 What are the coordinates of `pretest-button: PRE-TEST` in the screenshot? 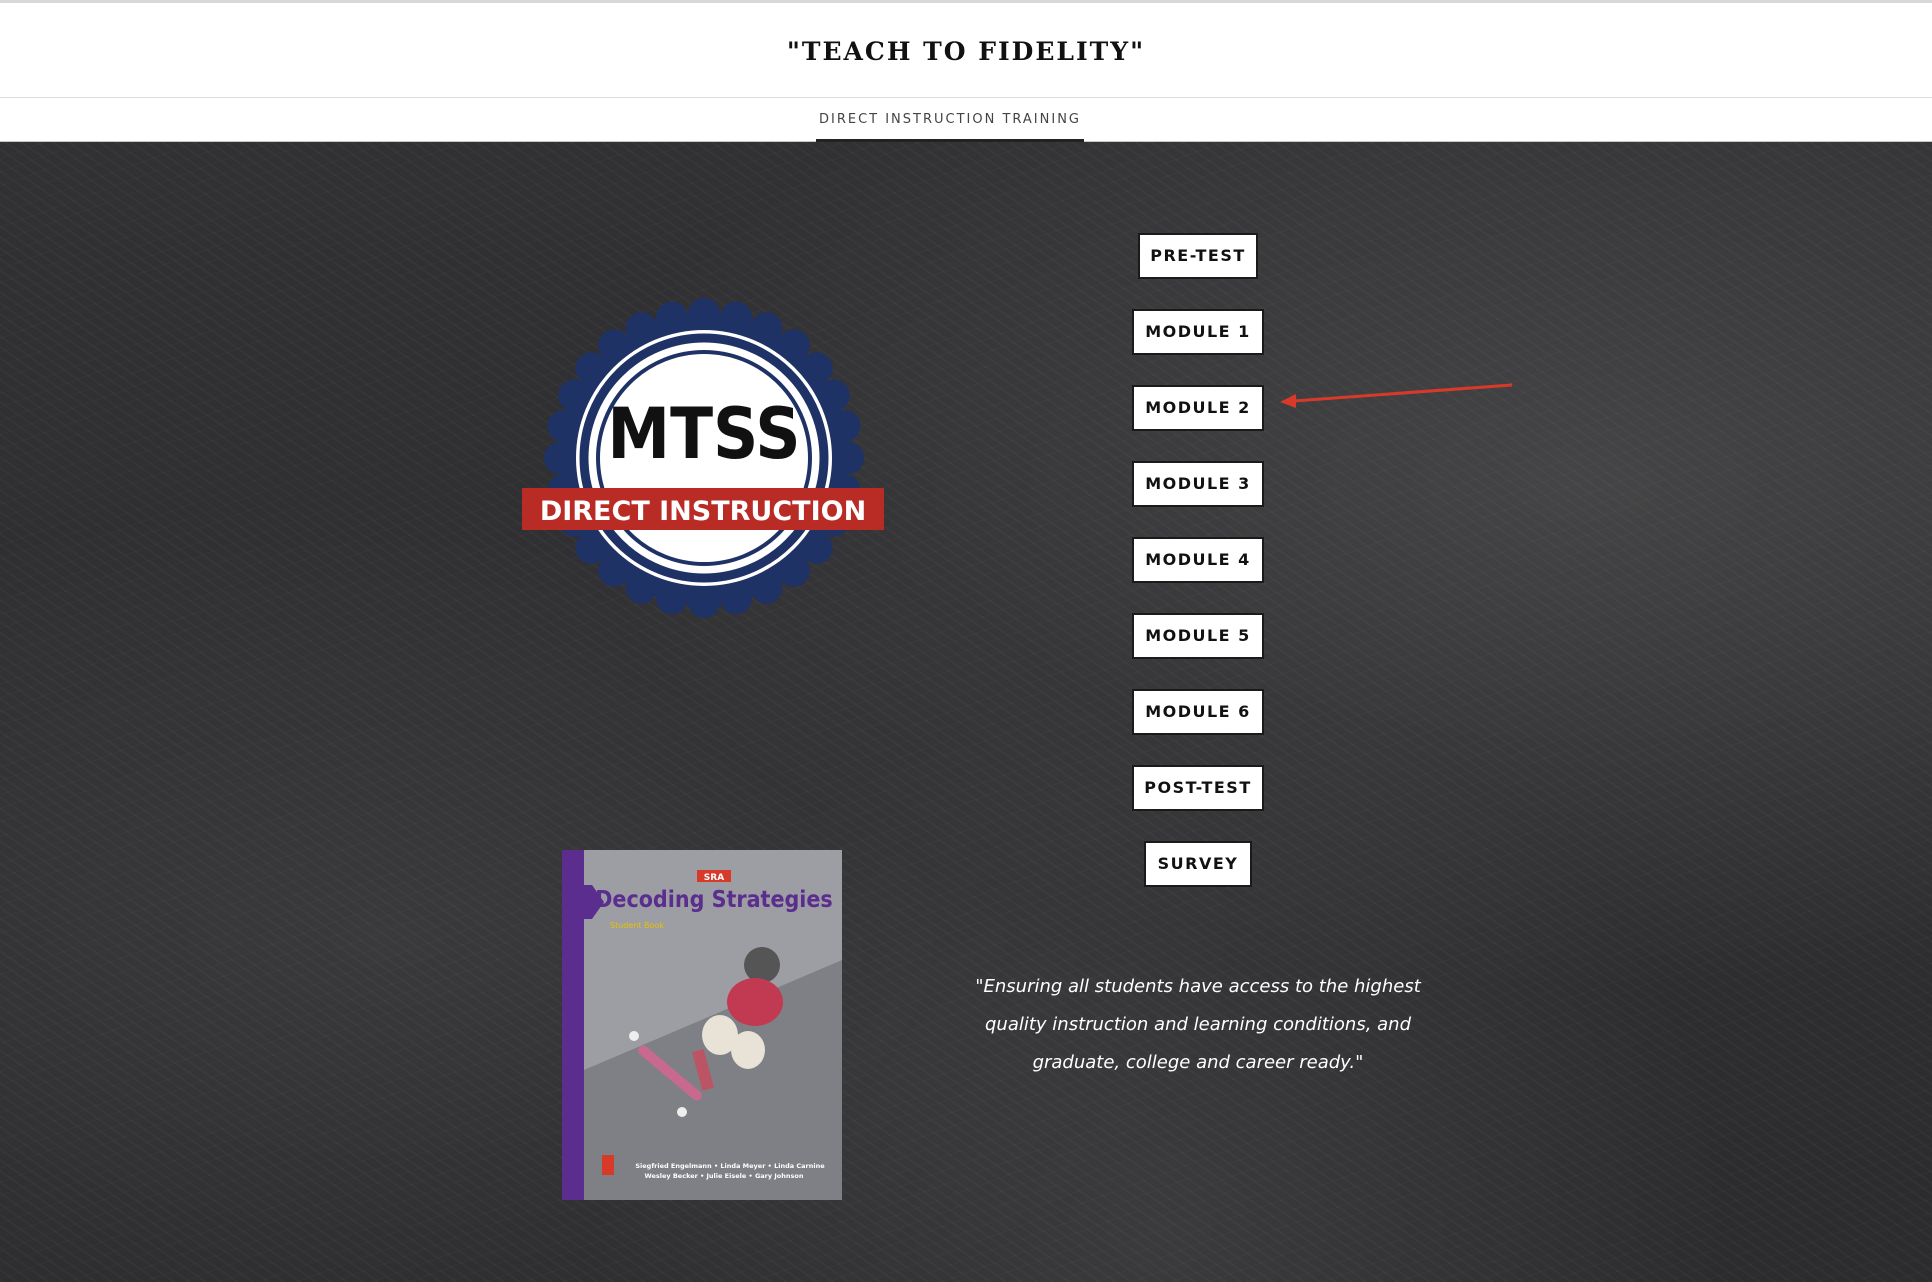 It's located at (1198, 256).